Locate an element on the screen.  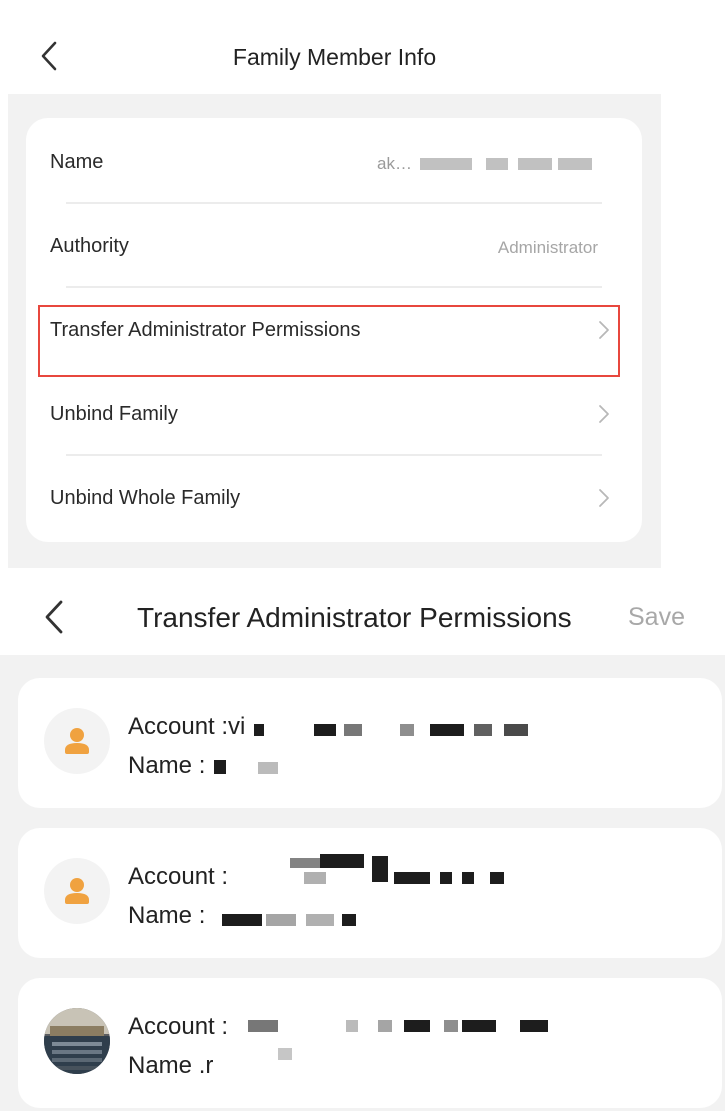
highlight-box is located at coordinates (329, 341).